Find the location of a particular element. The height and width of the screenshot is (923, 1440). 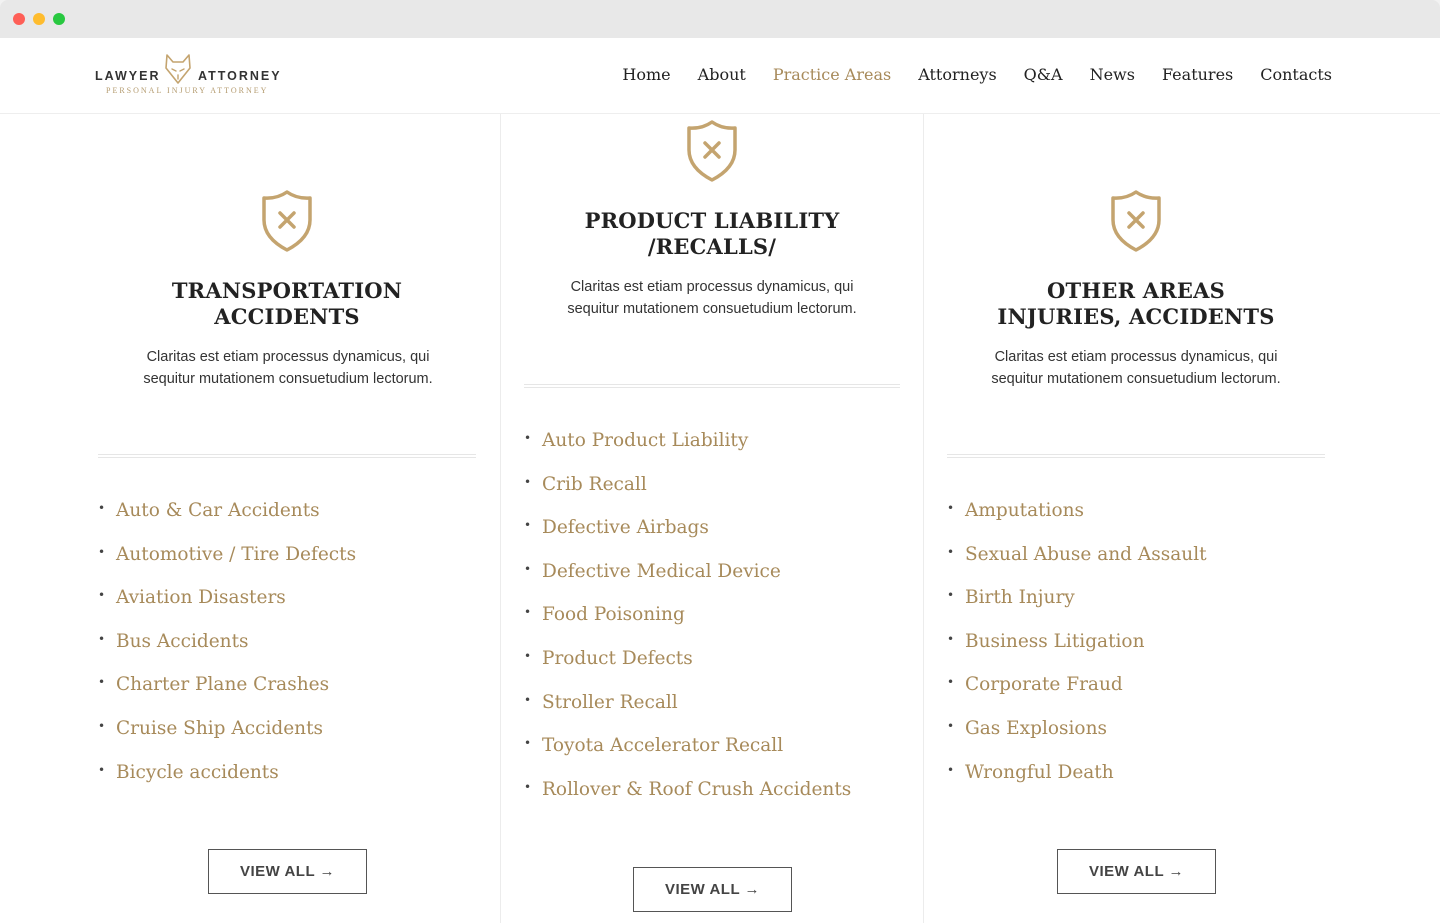

list-item: Bus Accidents is located at coordinates (227, 653).